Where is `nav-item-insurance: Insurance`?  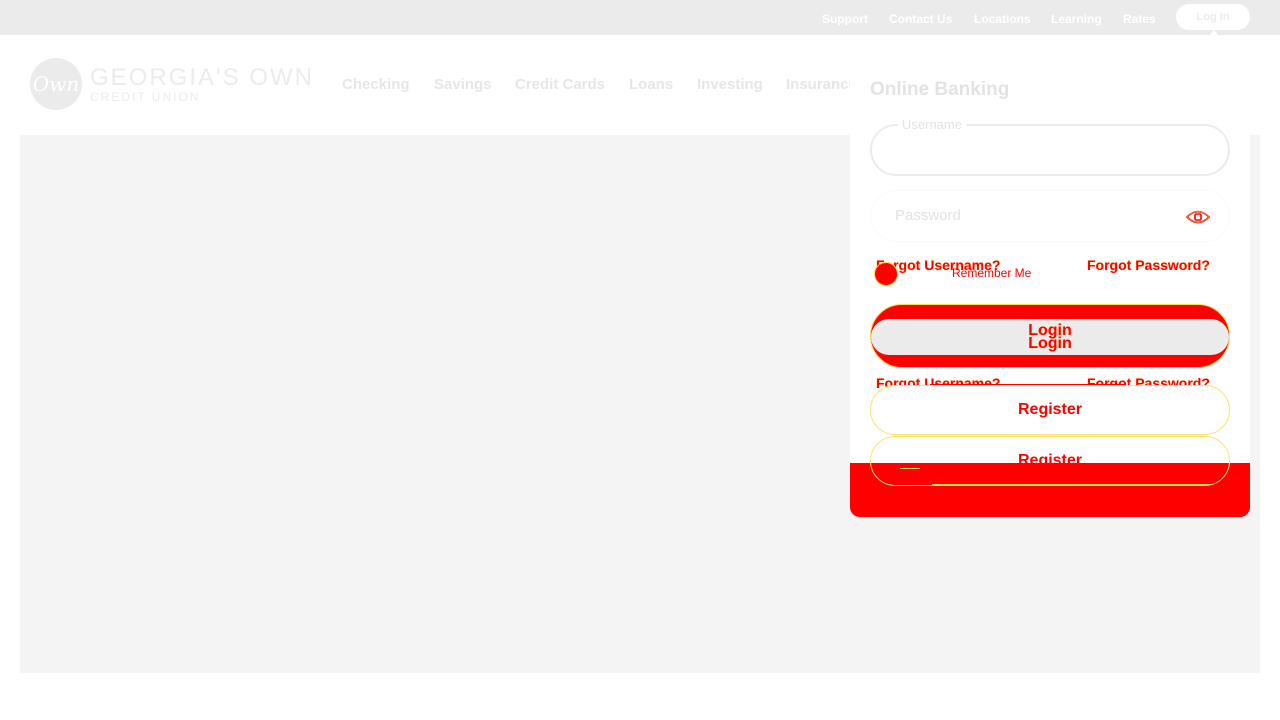
nav-item-insurance: Insurance is located at coordinates (821, 84).